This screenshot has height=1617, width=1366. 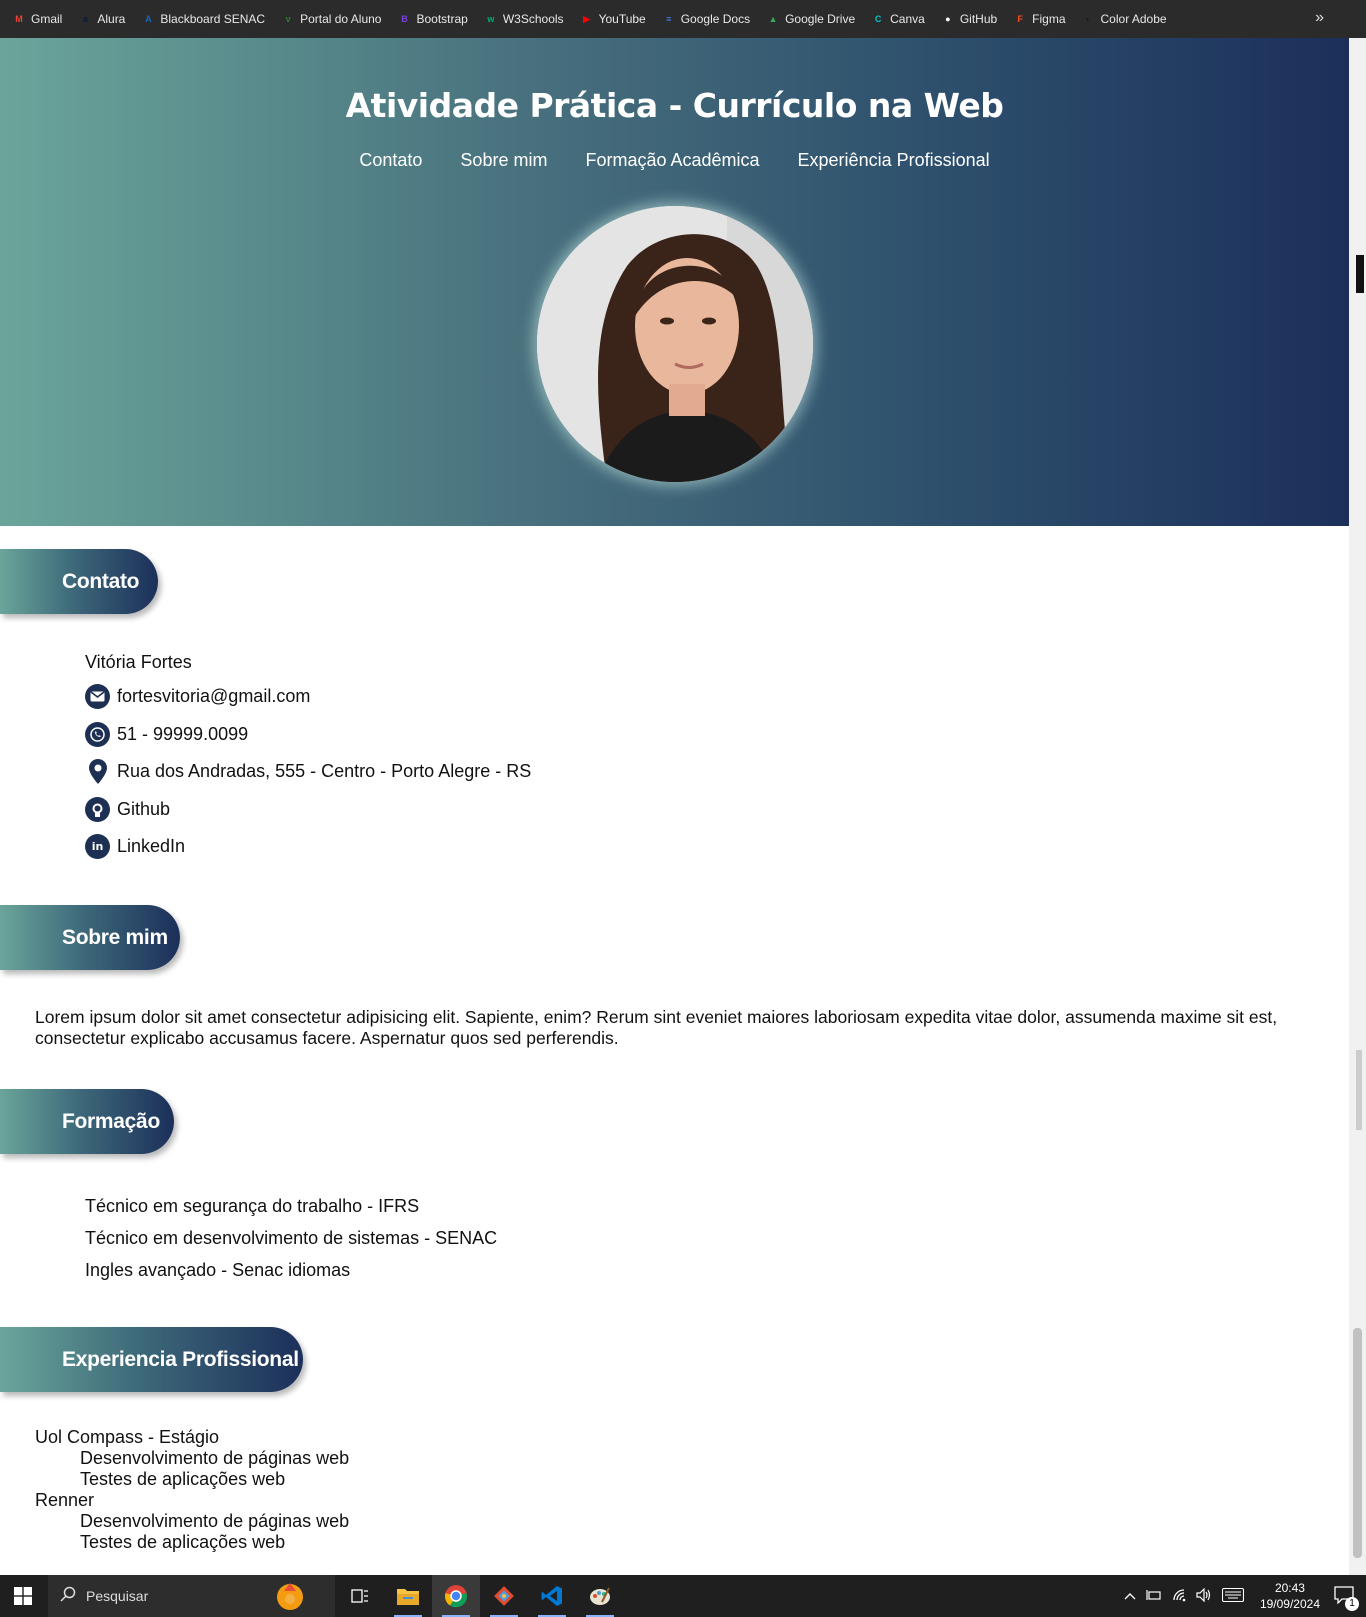 I want to click on contact-email-row: fortesvitoria@gmail.com, so click(x=308, y=697).